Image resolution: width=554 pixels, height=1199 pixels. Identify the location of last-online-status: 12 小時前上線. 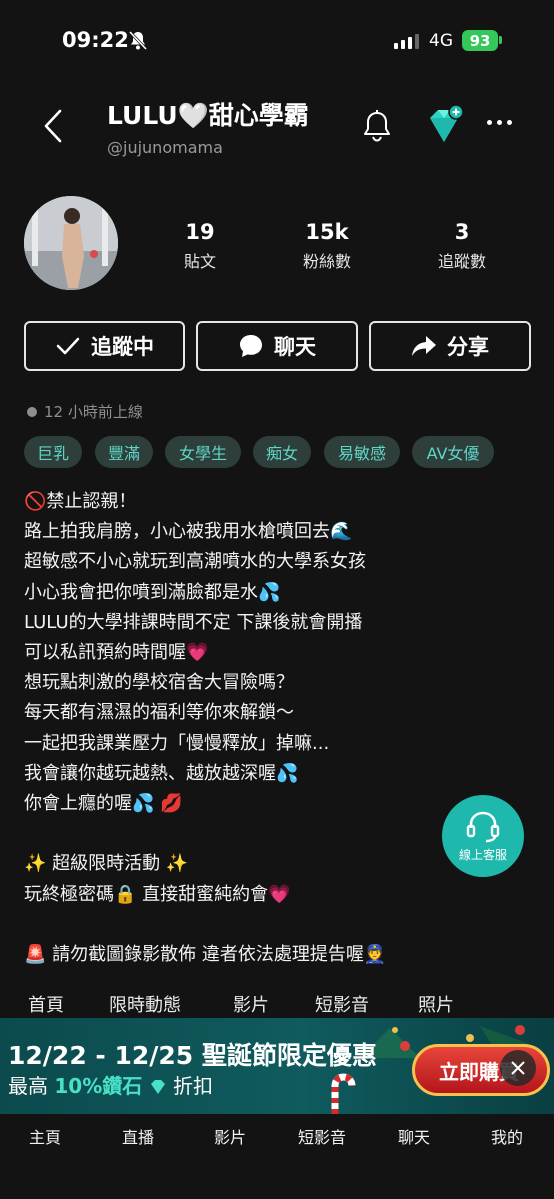
(85, 411).